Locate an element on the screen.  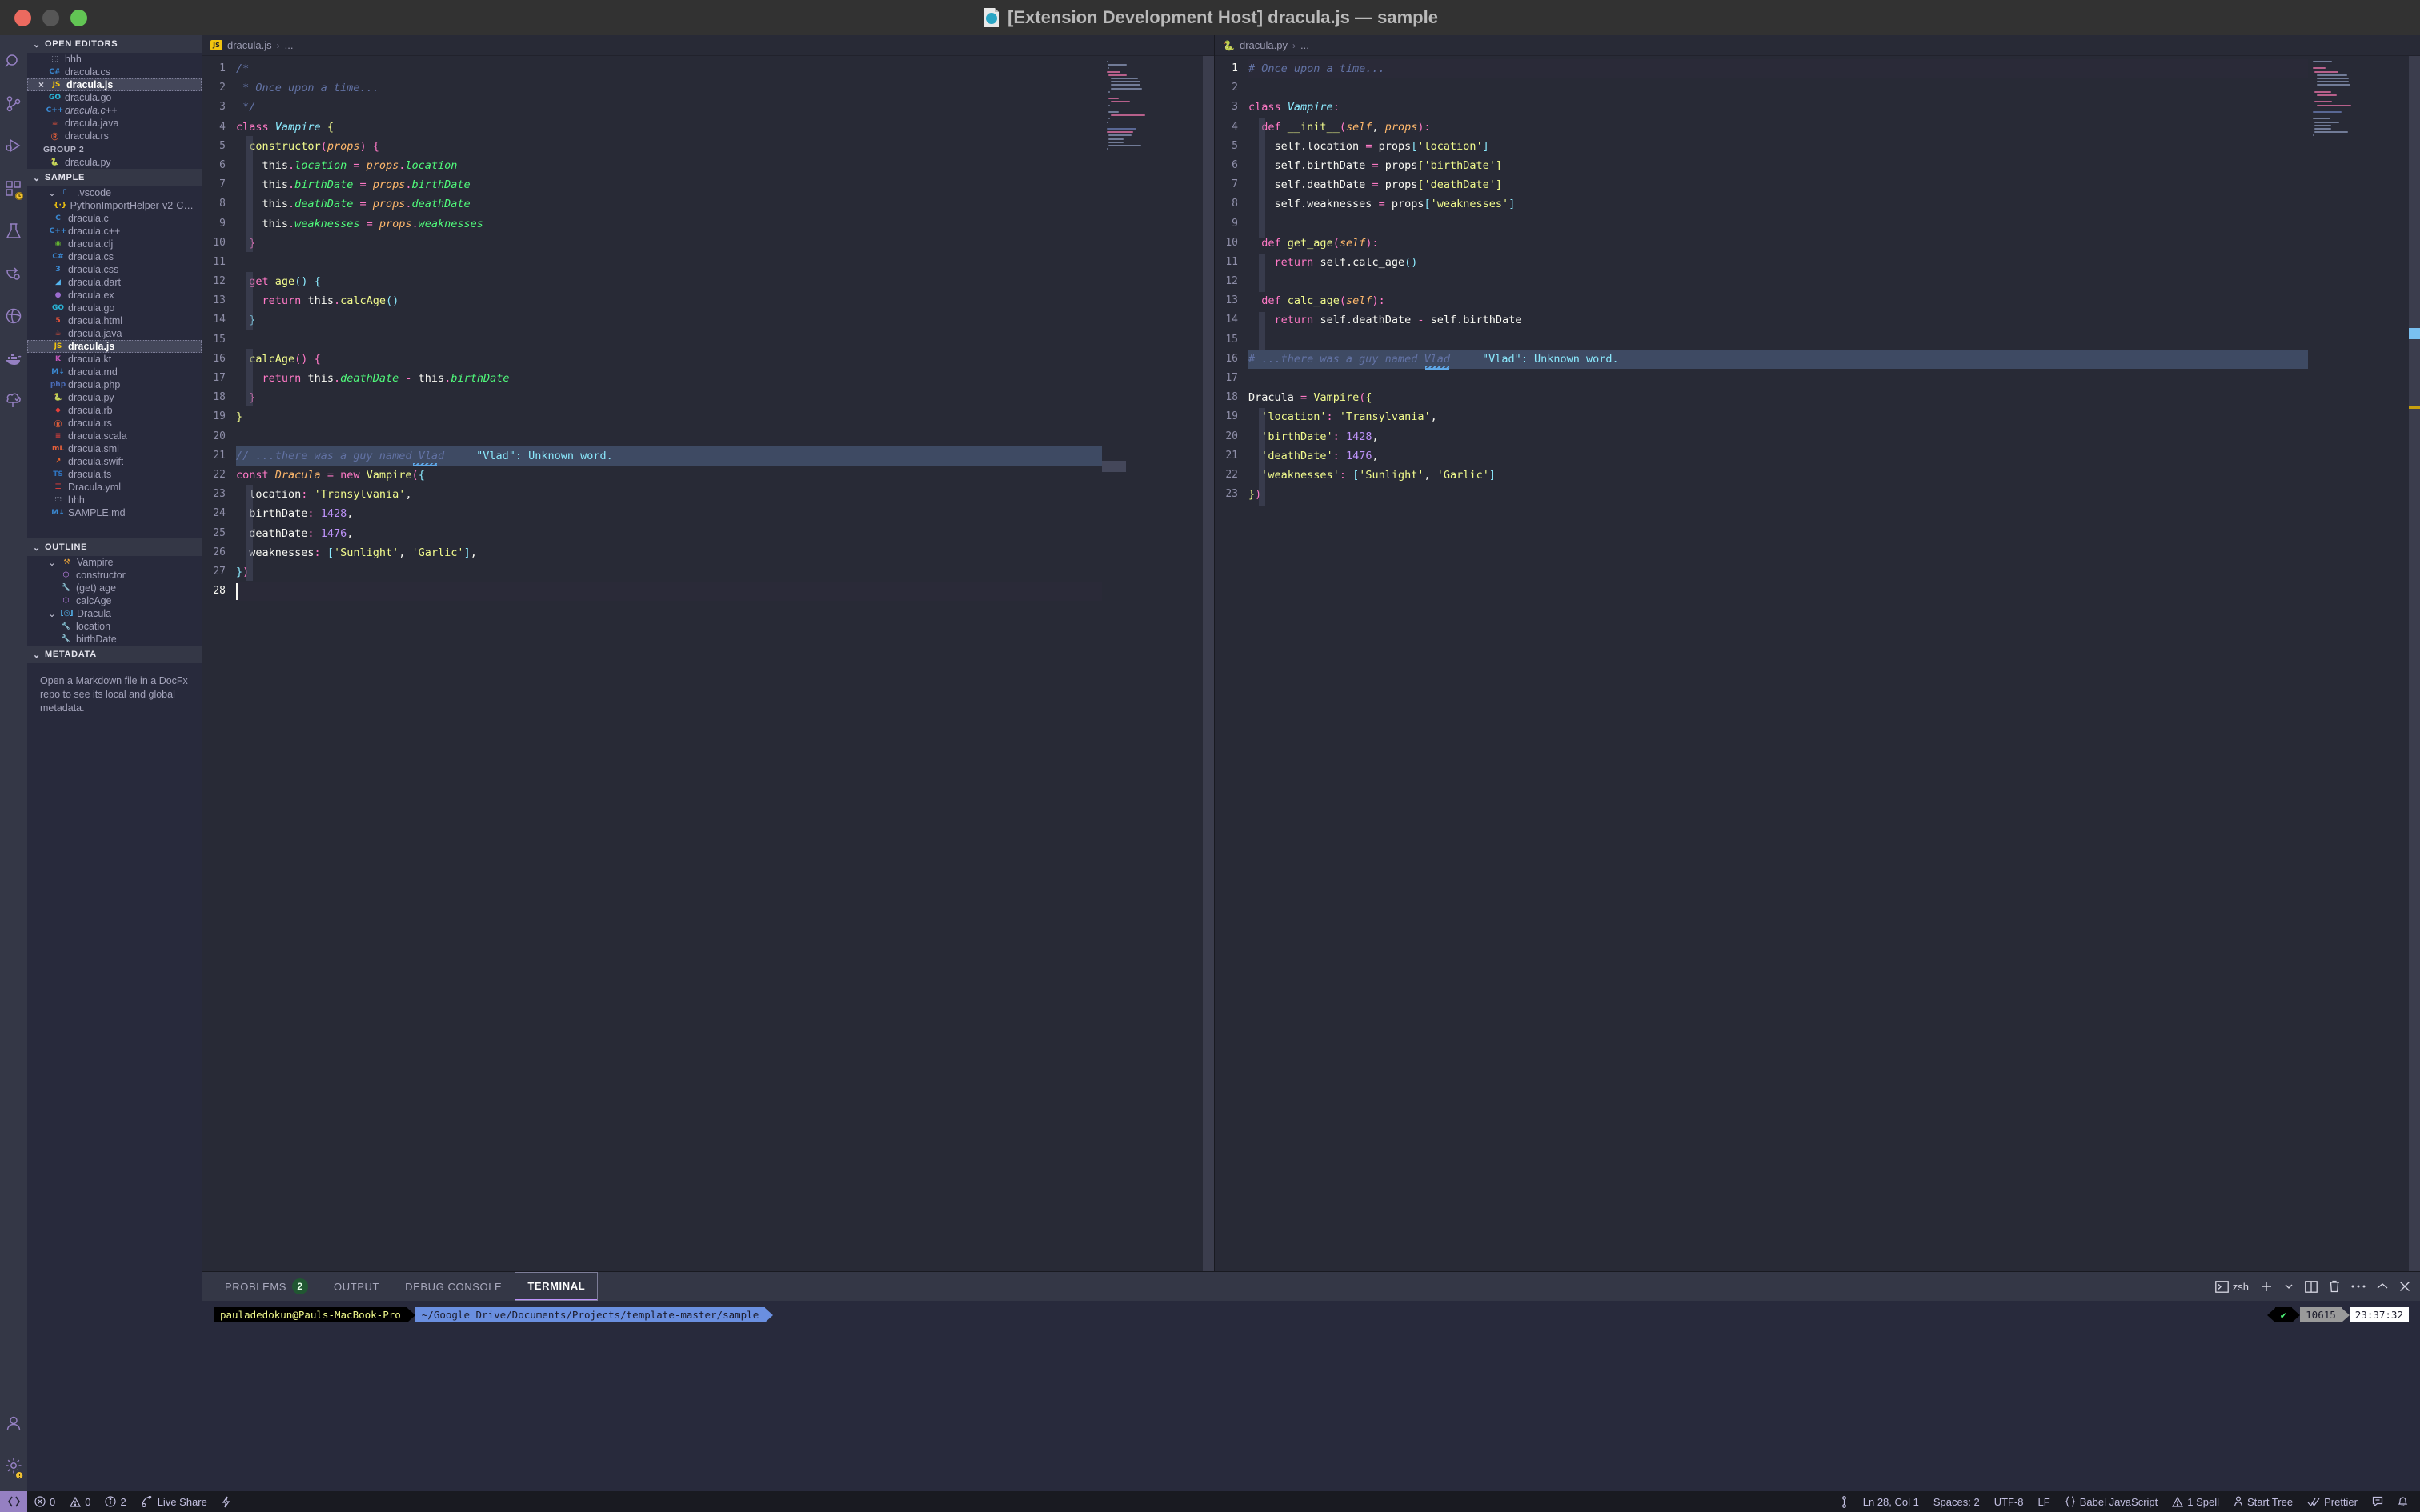
kill-terminal-button is located at coordinates (2334, 1286).